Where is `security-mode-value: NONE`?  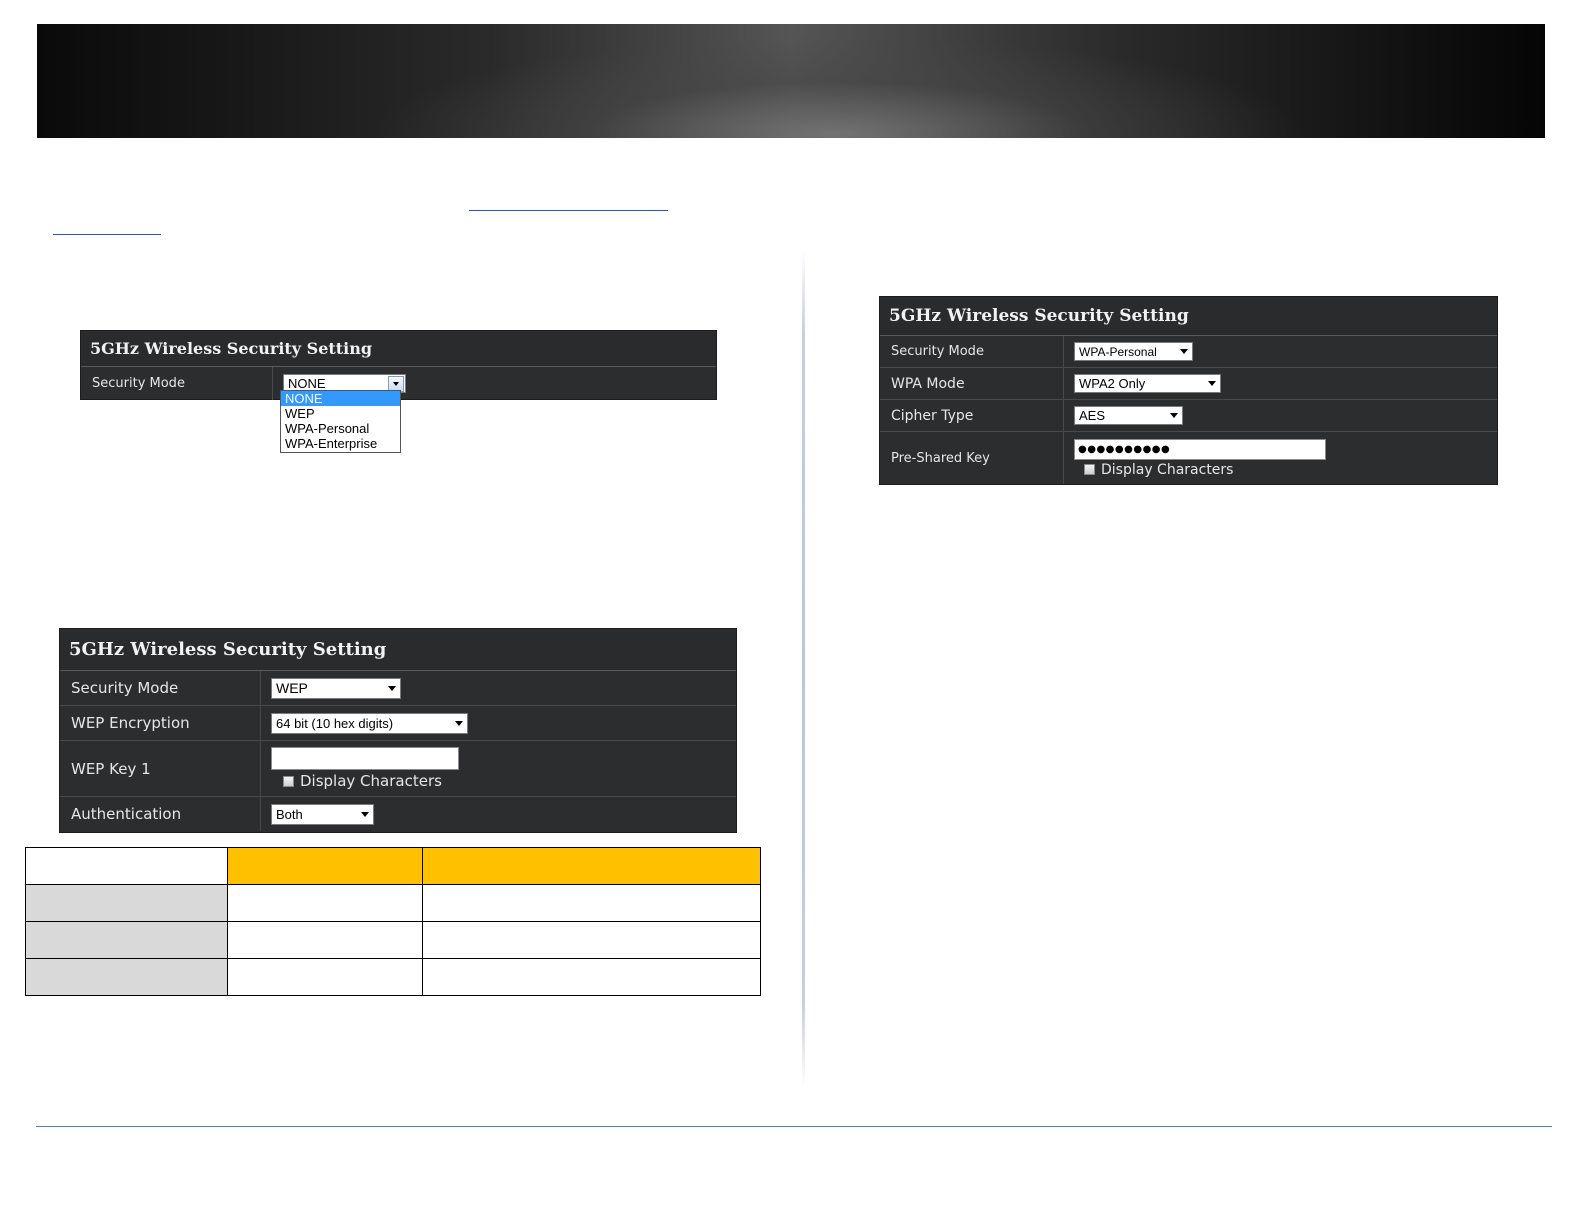
security-mode-value: NONE is located at coordinates (307, 383).